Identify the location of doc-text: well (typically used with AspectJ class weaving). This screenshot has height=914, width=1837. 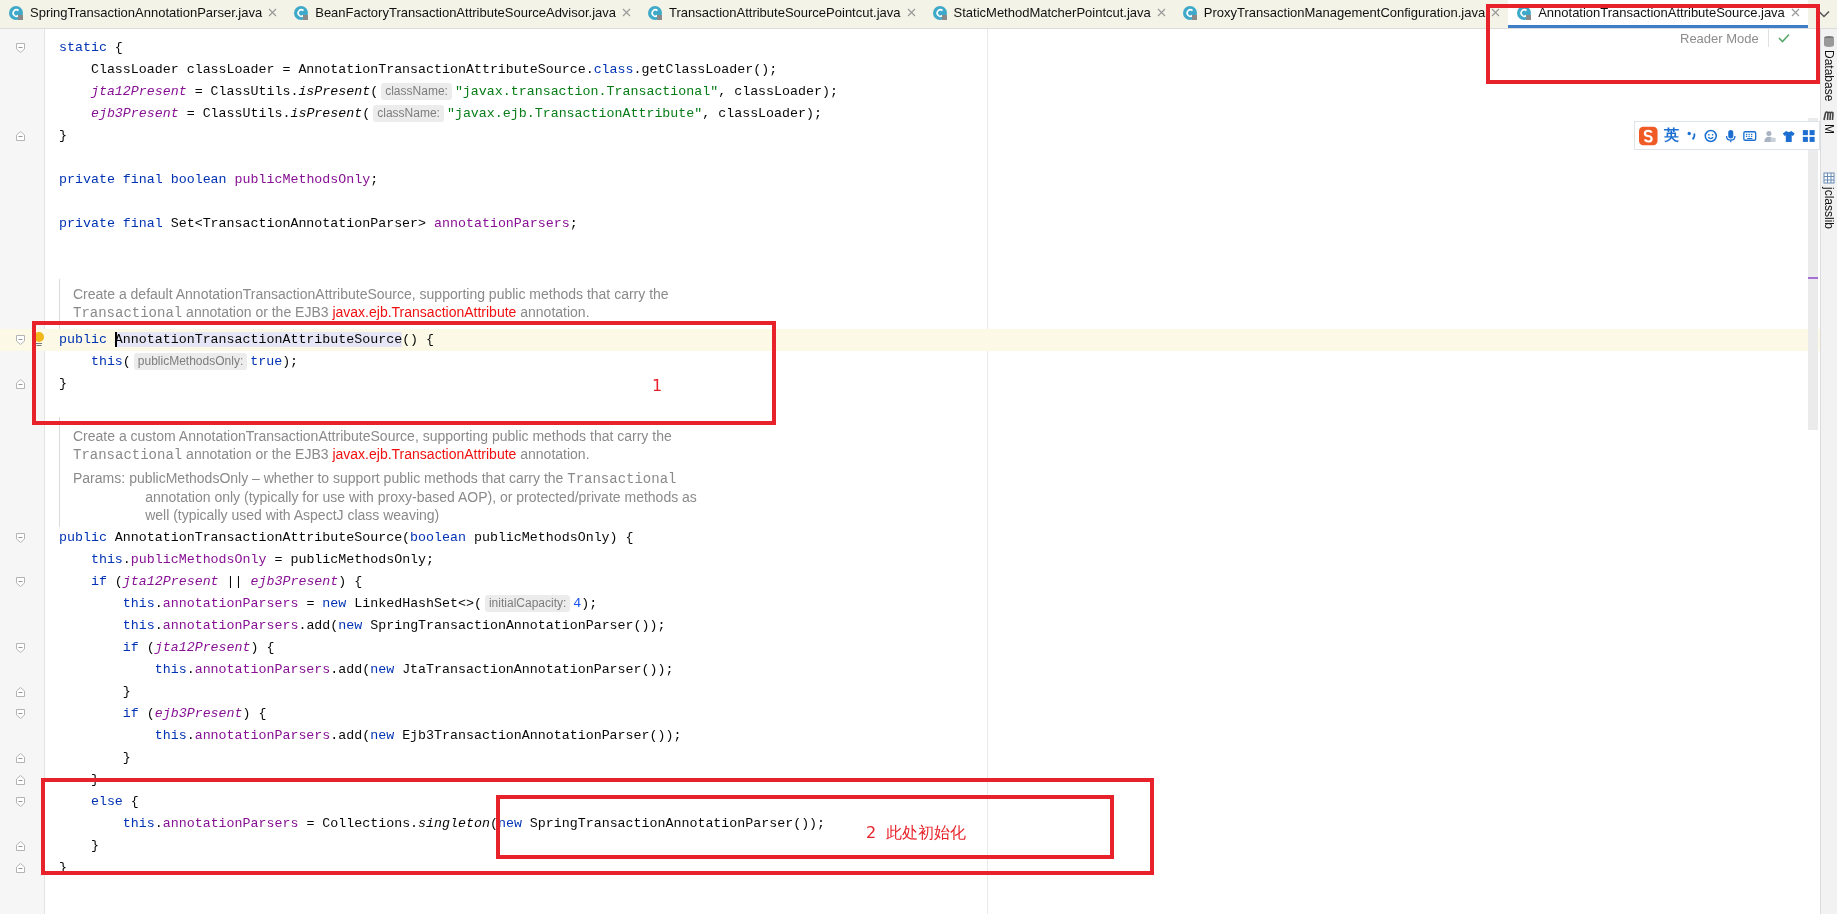
(292, 515).